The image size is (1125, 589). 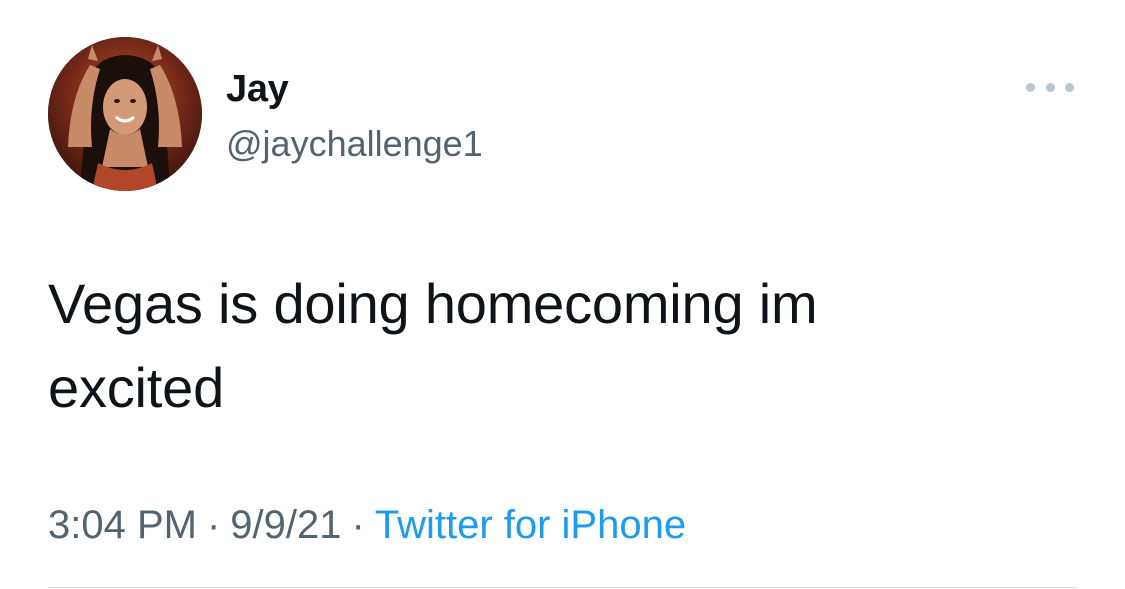 What do you see at coordinates (122, 525) in the screenshot?
I see `tweet-time: 3:04 PM` at bounding box center [122, 525].